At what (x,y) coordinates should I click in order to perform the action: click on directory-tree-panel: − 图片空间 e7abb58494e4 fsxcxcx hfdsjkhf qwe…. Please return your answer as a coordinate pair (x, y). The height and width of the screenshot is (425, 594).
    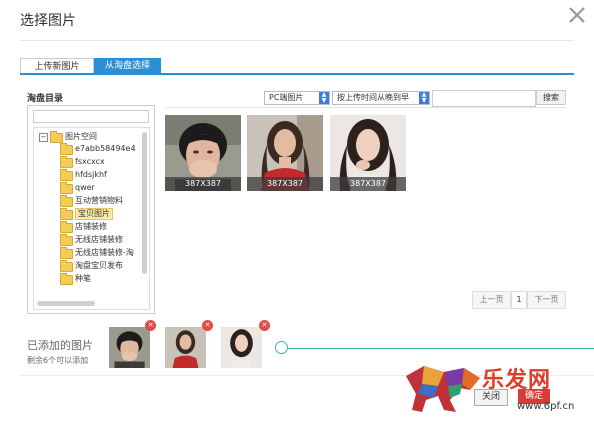
    Looking at the image, I should click on (91, 209).